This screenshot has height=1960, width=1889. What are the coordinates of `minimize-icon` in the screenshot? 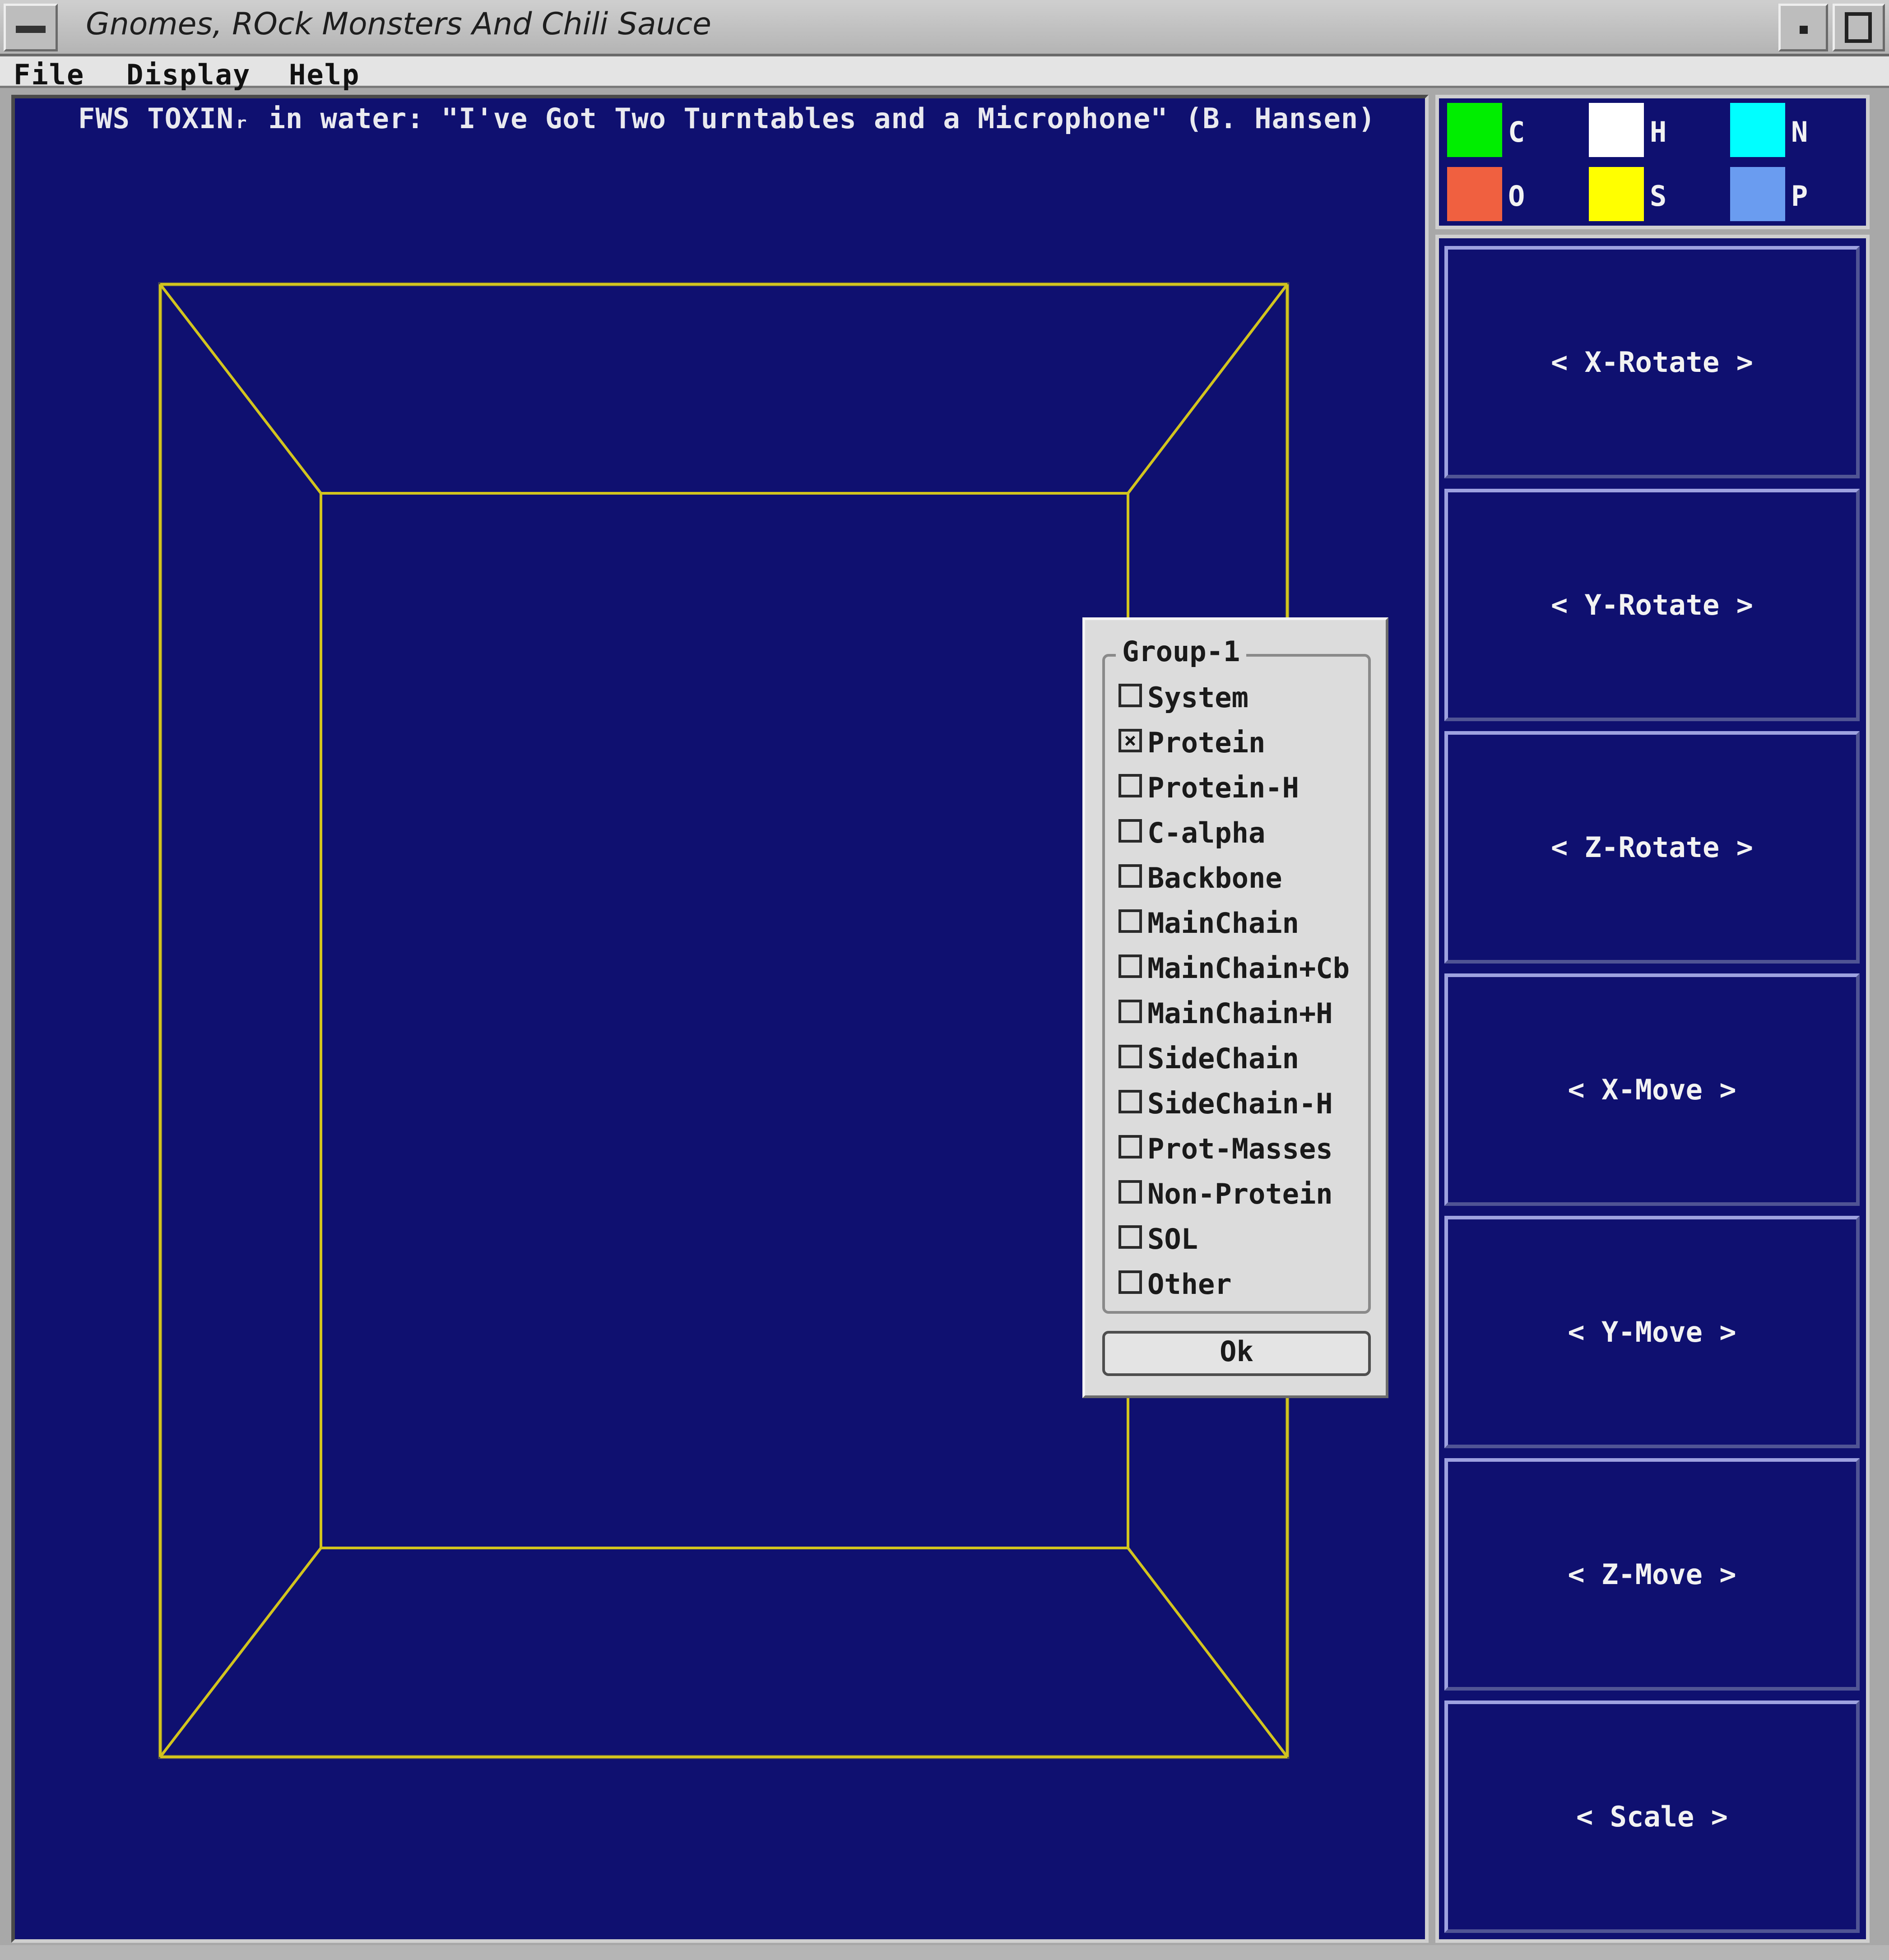 It's located at (1804, 30).